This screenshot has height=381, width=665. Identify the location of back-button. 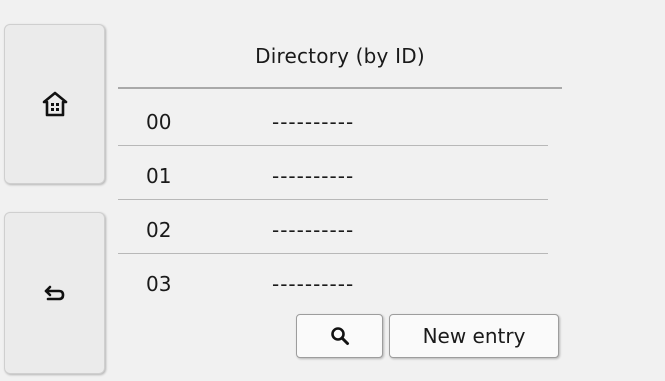
(54, 293).